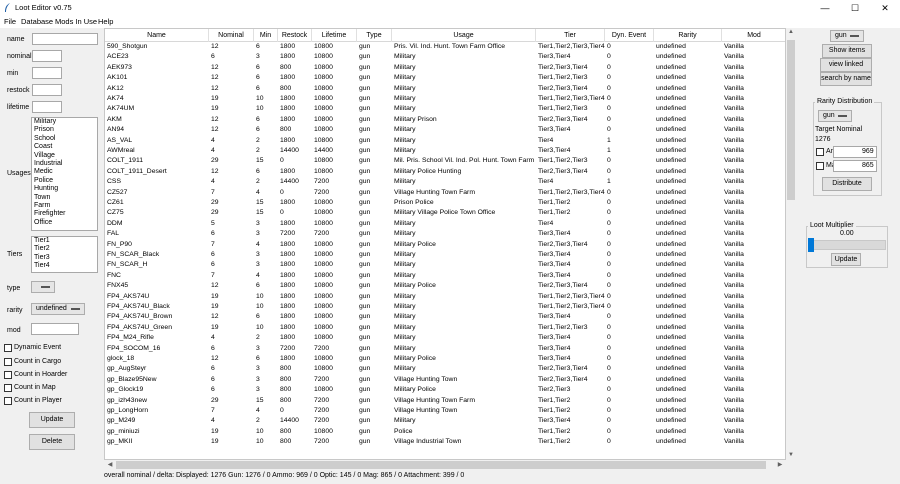  Describe the element at coordinates (847, 51) in the screenshot. I see `show-items-button: Show items` at that location.